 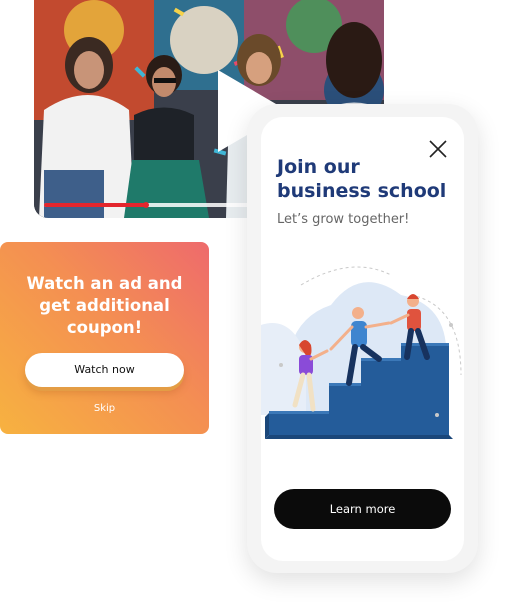 I want to click on learn-more-button: Learn more, so click(x=362, y=509).